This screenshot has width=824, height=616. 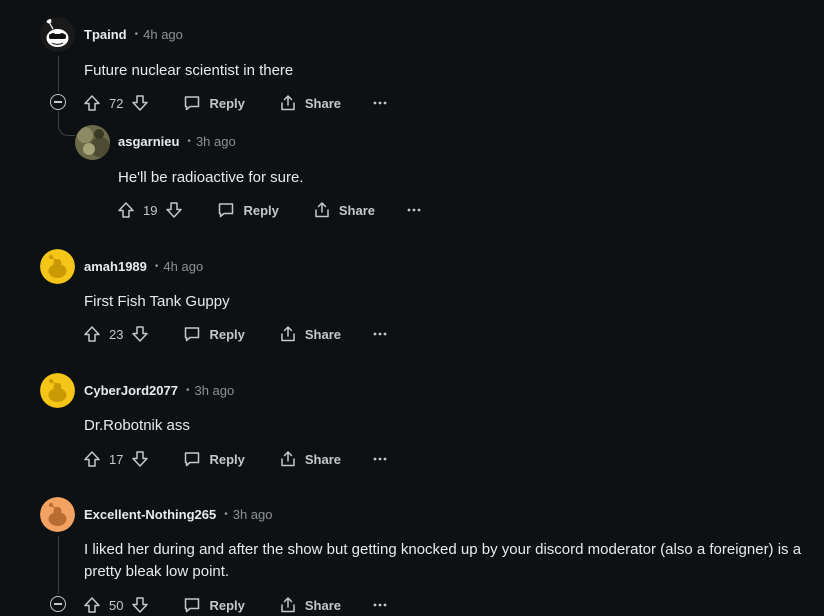 I want to click on comment-actions: 50 Reply Share, so click(x=235, y=605).